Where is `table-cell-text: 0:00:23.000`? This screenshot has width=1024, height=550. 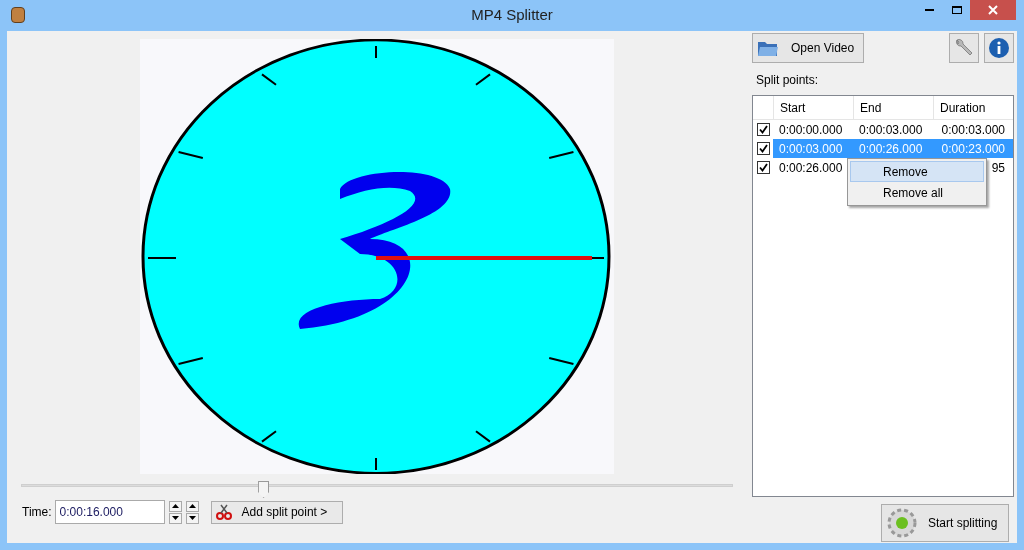
table-cell-text: 0:00:23.000 is located at coordinates (973, 149).